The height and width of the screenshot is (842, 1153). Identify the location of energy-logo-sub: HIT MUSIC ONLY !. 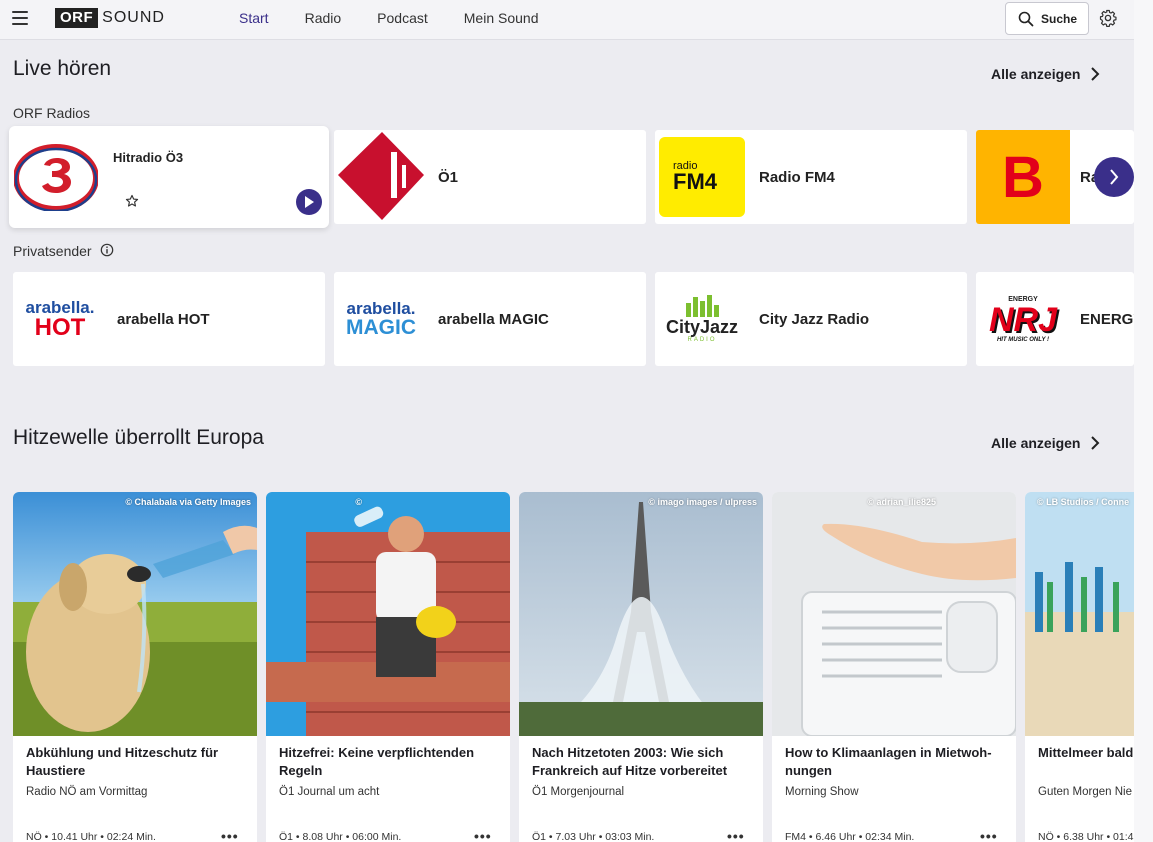
(1023, 339).